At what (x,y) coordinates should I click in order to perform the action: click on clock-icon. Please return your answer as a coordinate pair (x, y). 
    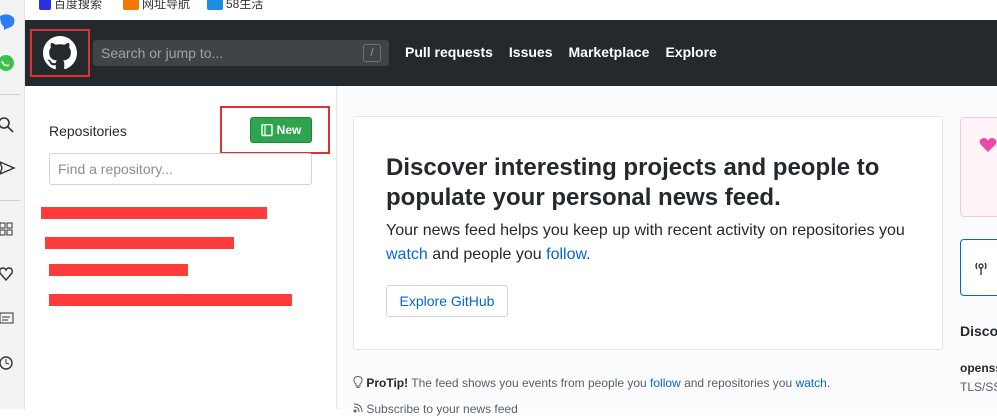
    Looking at the image, I should click on (8, 363).